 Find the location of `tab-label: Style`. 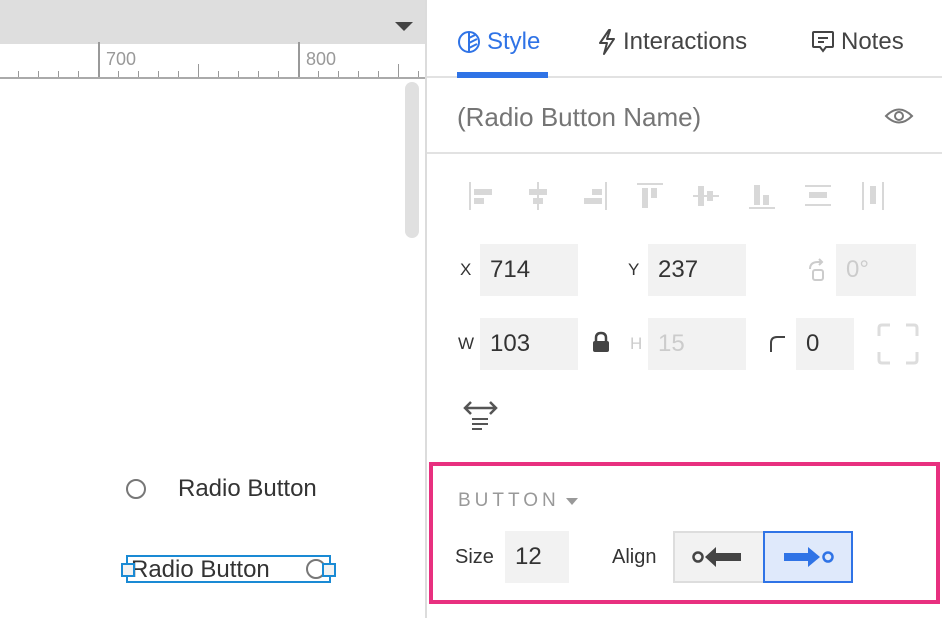

tab-label: Style is located at coordinates (514, 41).